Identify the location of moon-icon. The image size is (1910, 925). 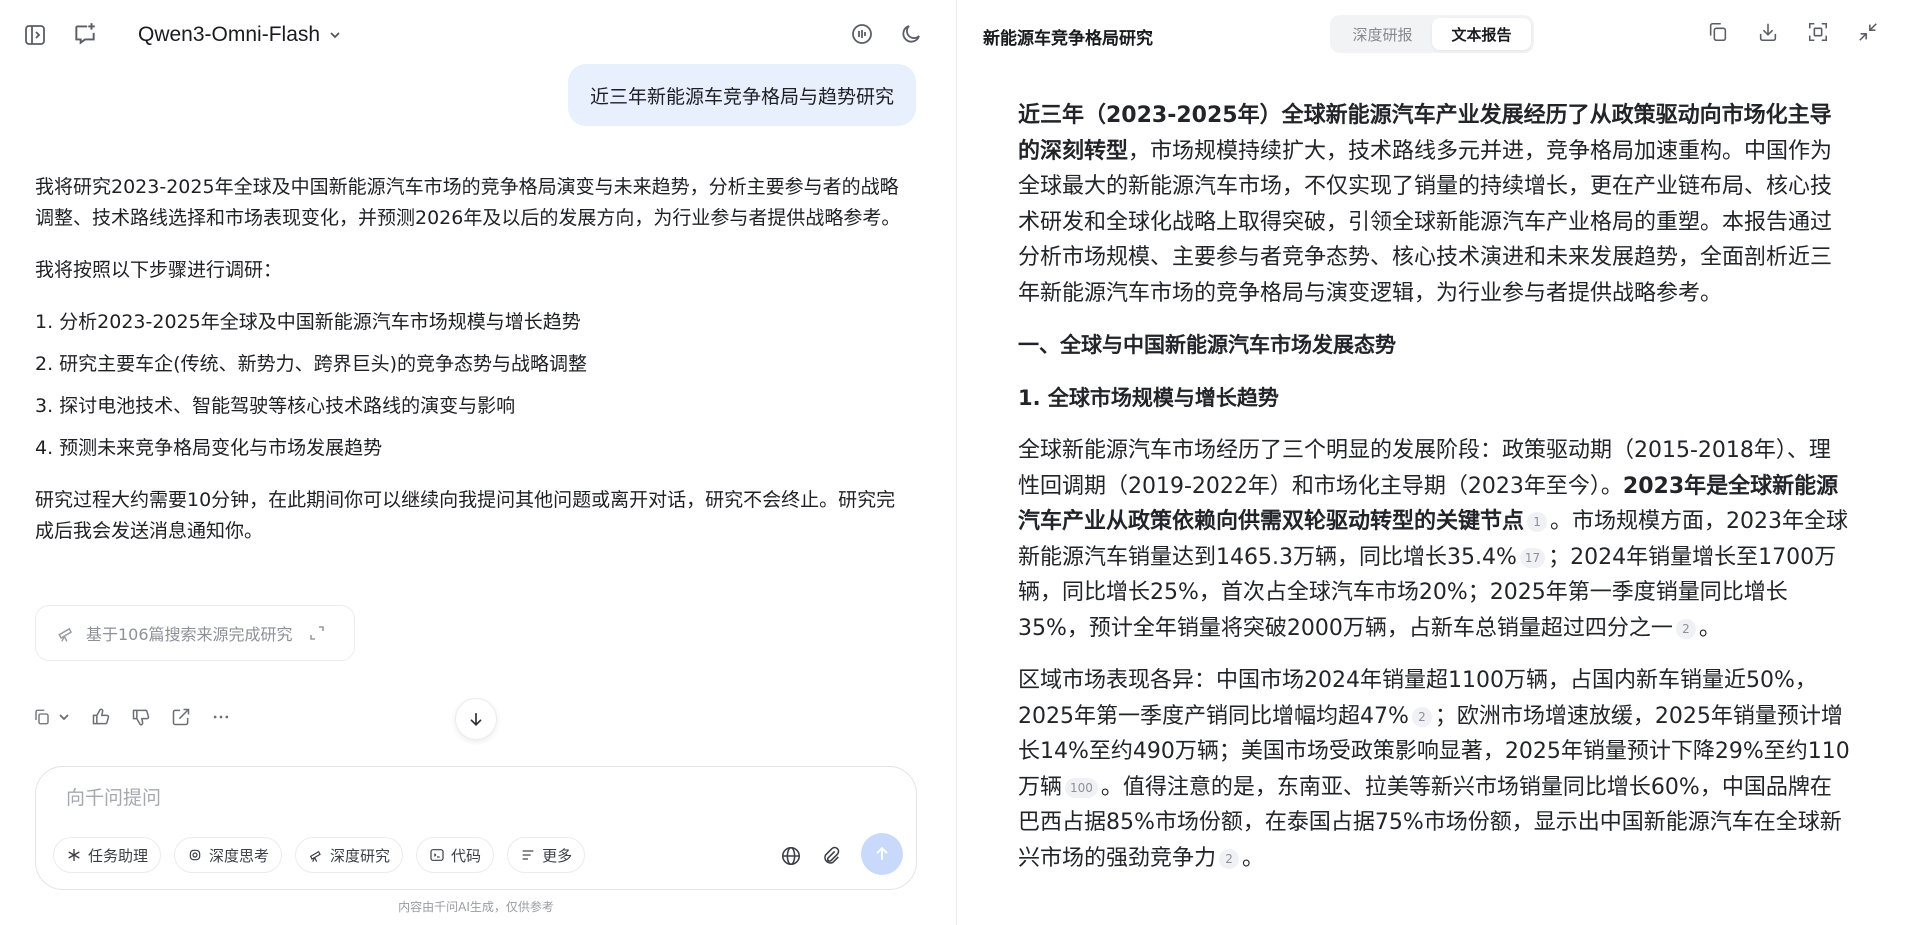
(911, 34).